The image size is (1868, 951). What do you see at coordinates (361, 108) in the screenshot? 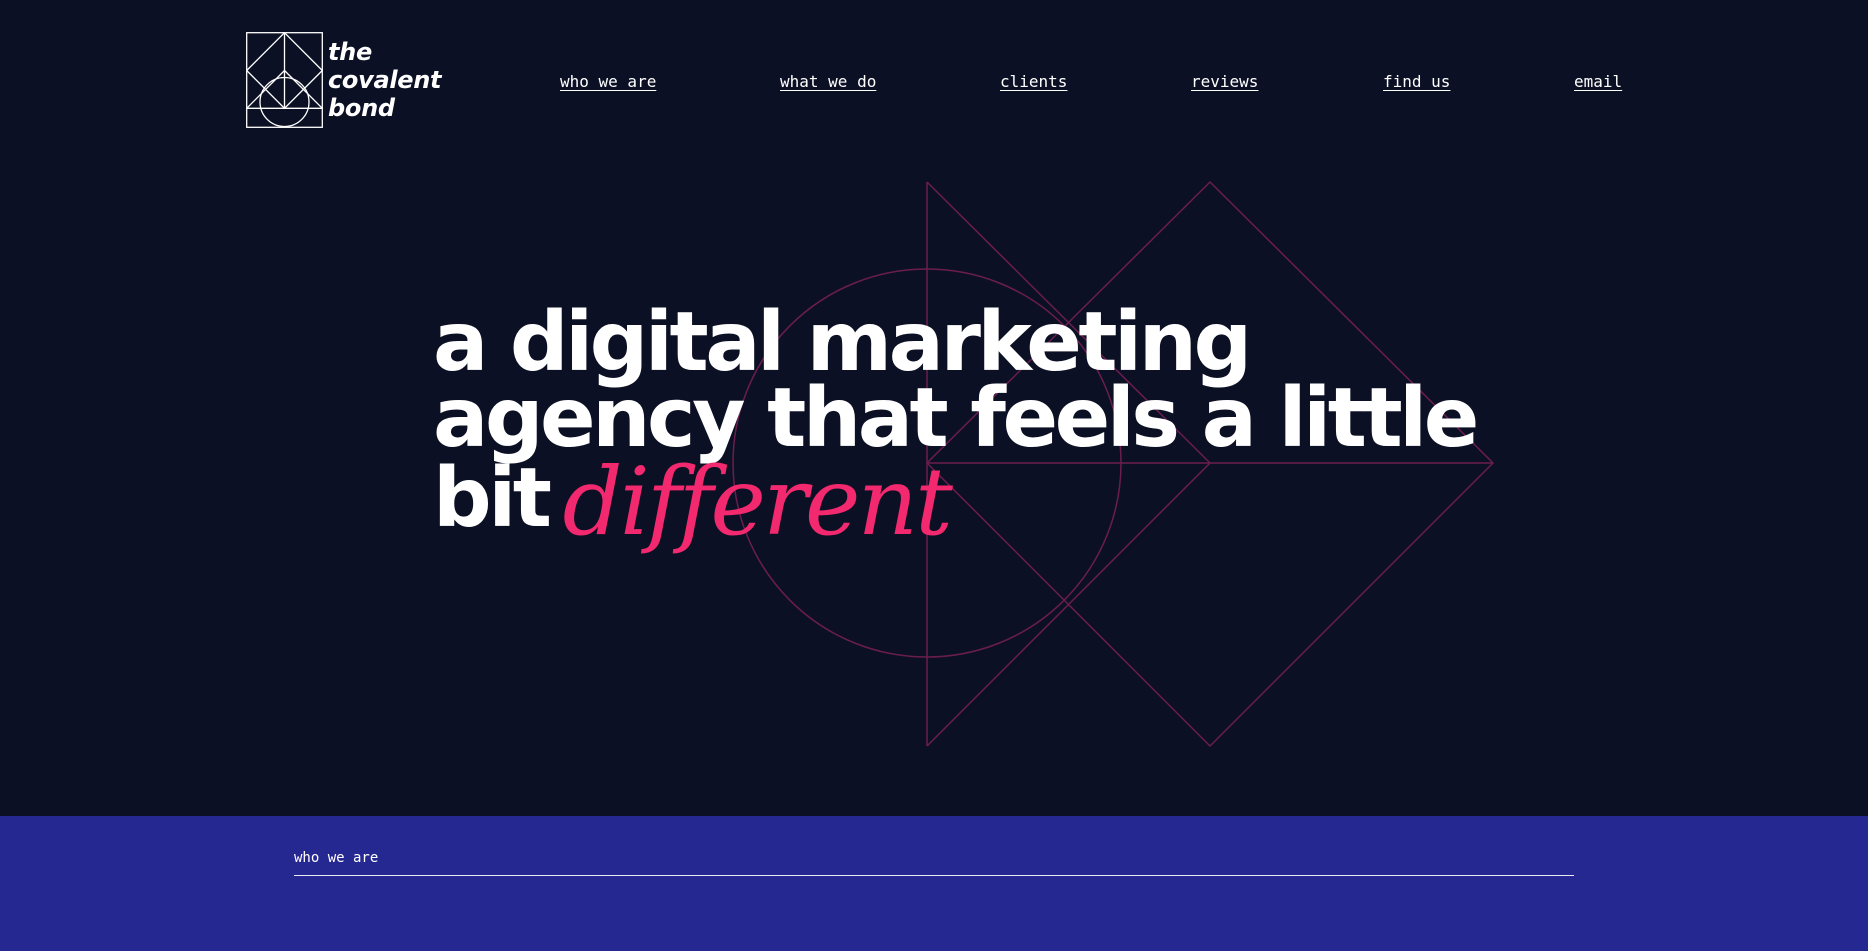
I see `brand-line: bond` at bounding box center [361, 108].